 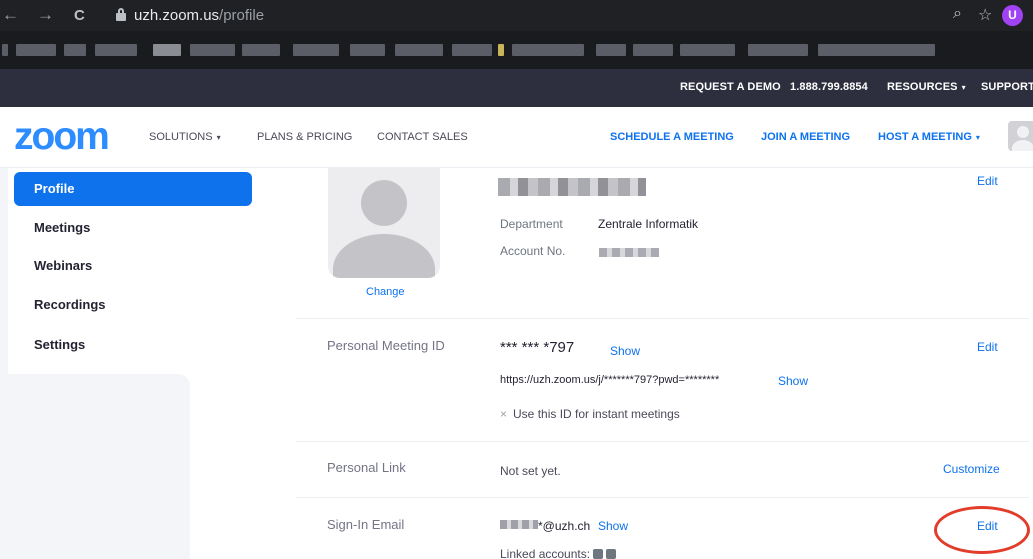 What do you see at coordinates (181, 137) in the screenshot?
I see `solutions-label: SOLUTIONS` at bounding box center [181, 137].